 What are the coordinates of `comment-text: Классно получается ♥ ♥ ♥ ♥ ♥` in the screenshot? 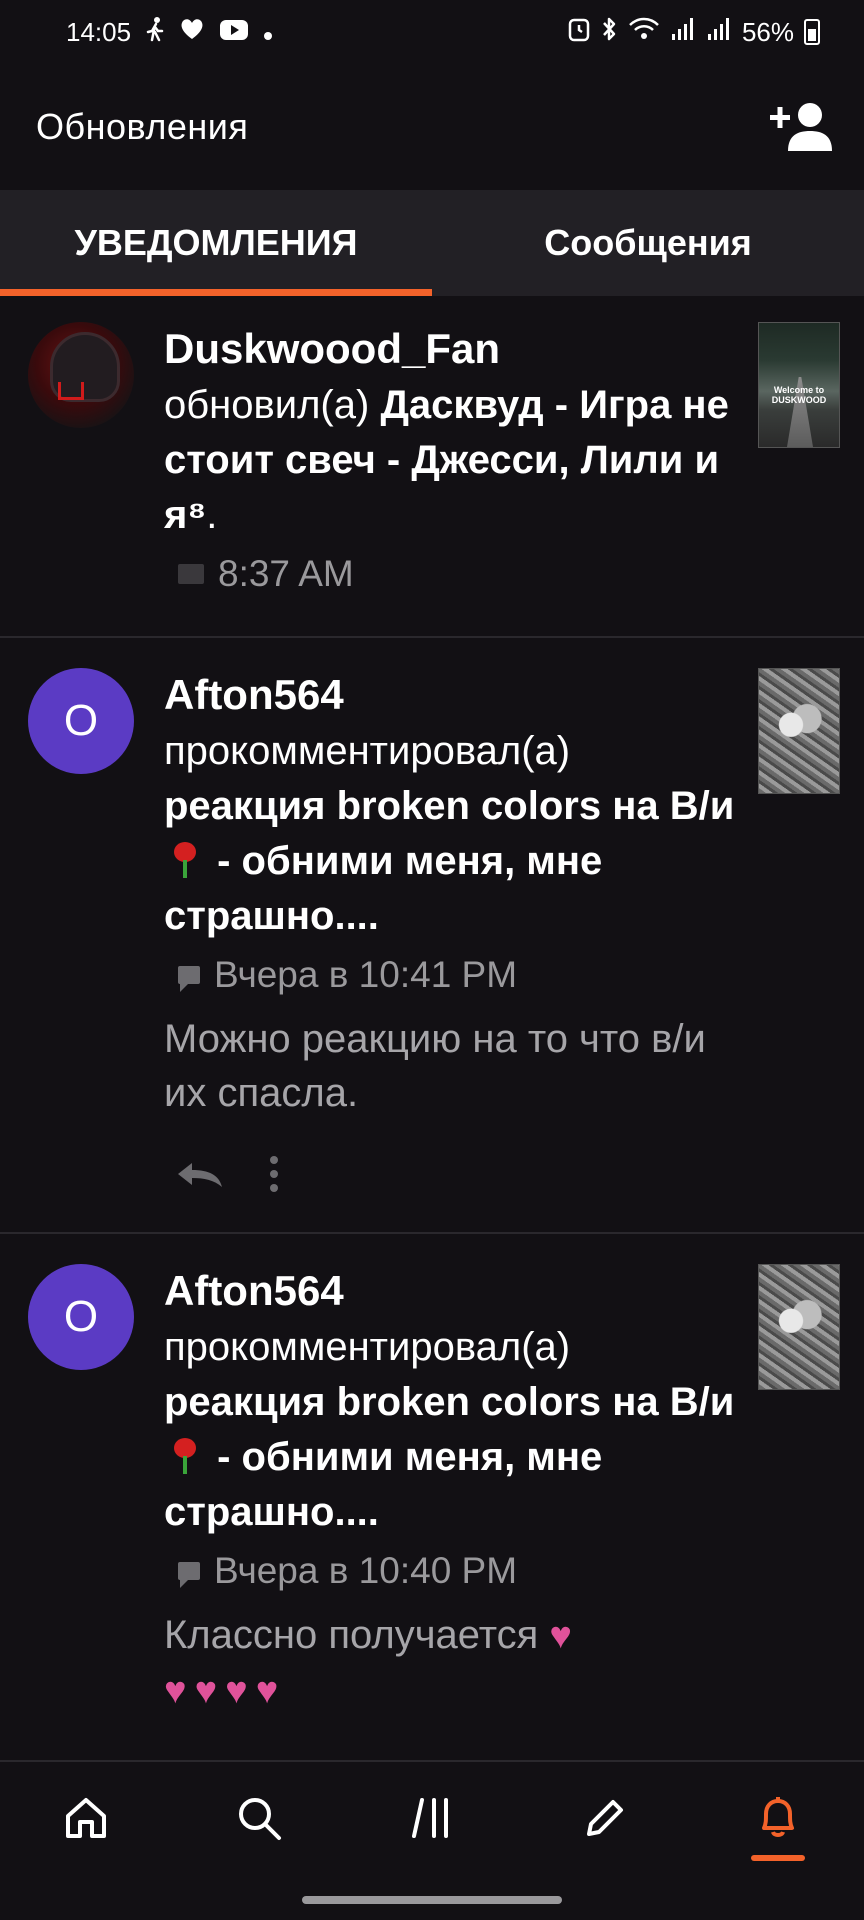 It's located at (451, 1663).